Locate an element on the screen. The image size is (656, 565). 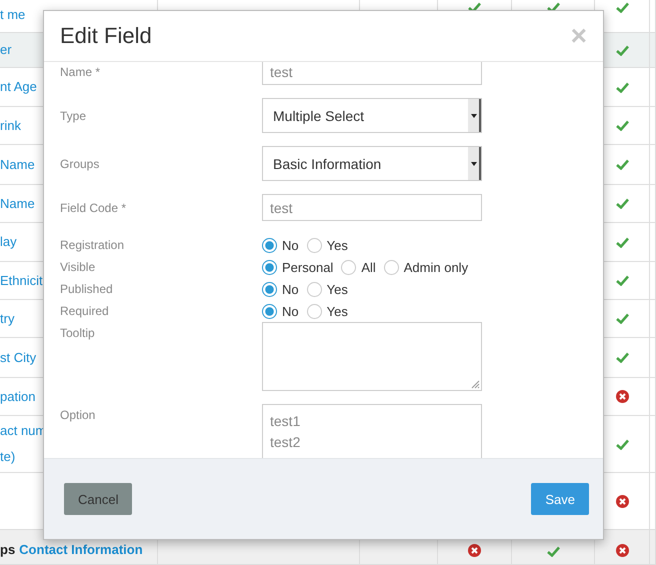
resize-grip-icon is located at coordinates (475, 384).